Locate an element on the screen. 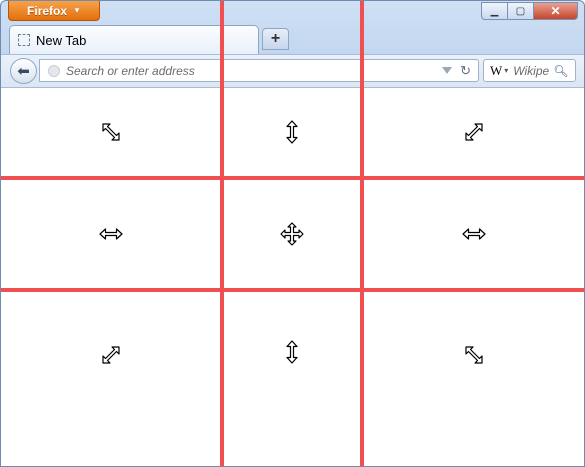 Image resolution: width=585 pixels, height=467 pixels. maximize-icon: ▢ is located at coordinates (520, 11).